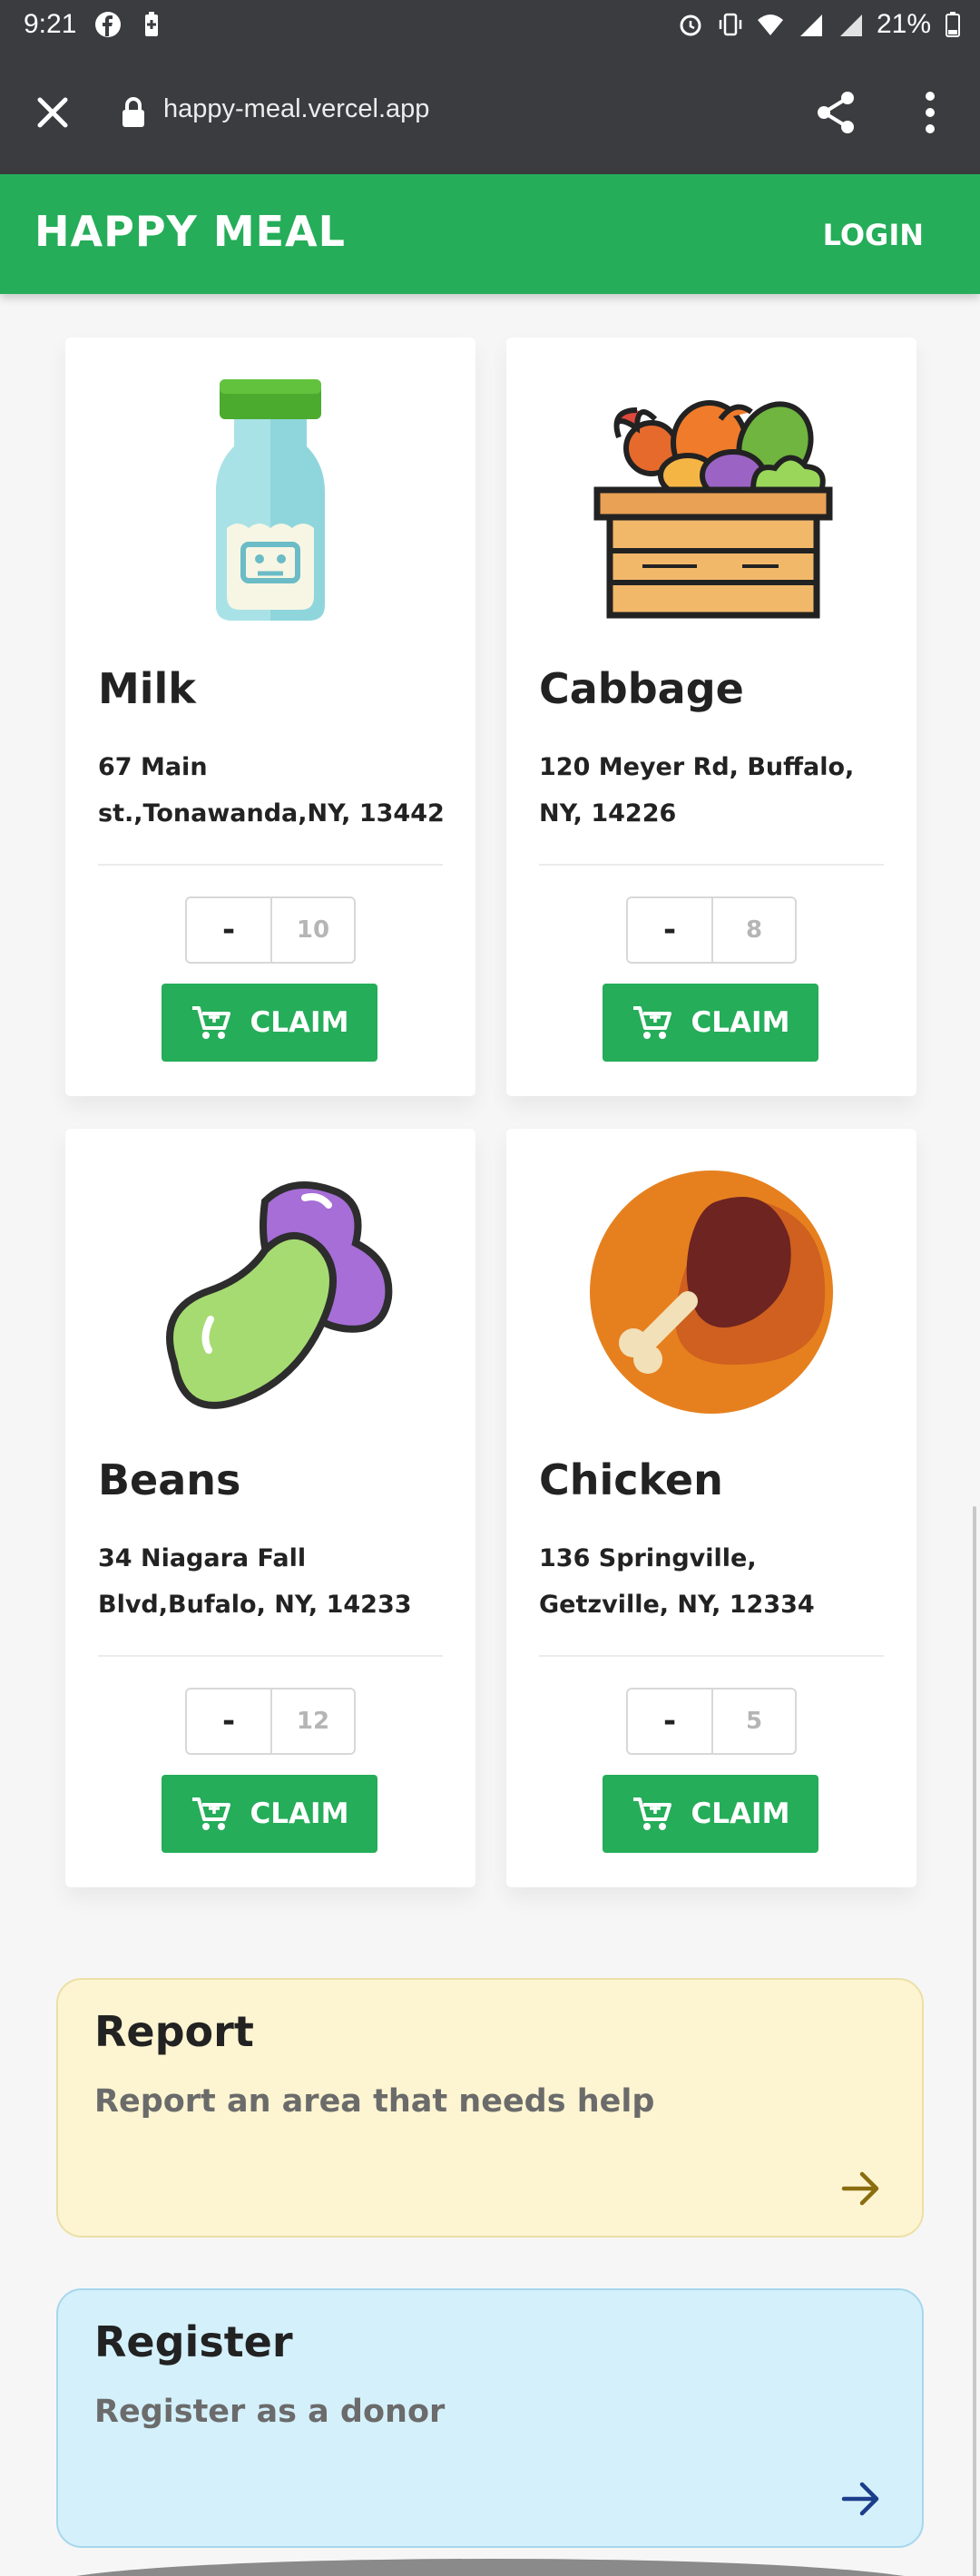  What do you see at coordinates (713, 509) in the screenshot?
I see `vegetable-crate-icon` at bounding box center [713, 509].